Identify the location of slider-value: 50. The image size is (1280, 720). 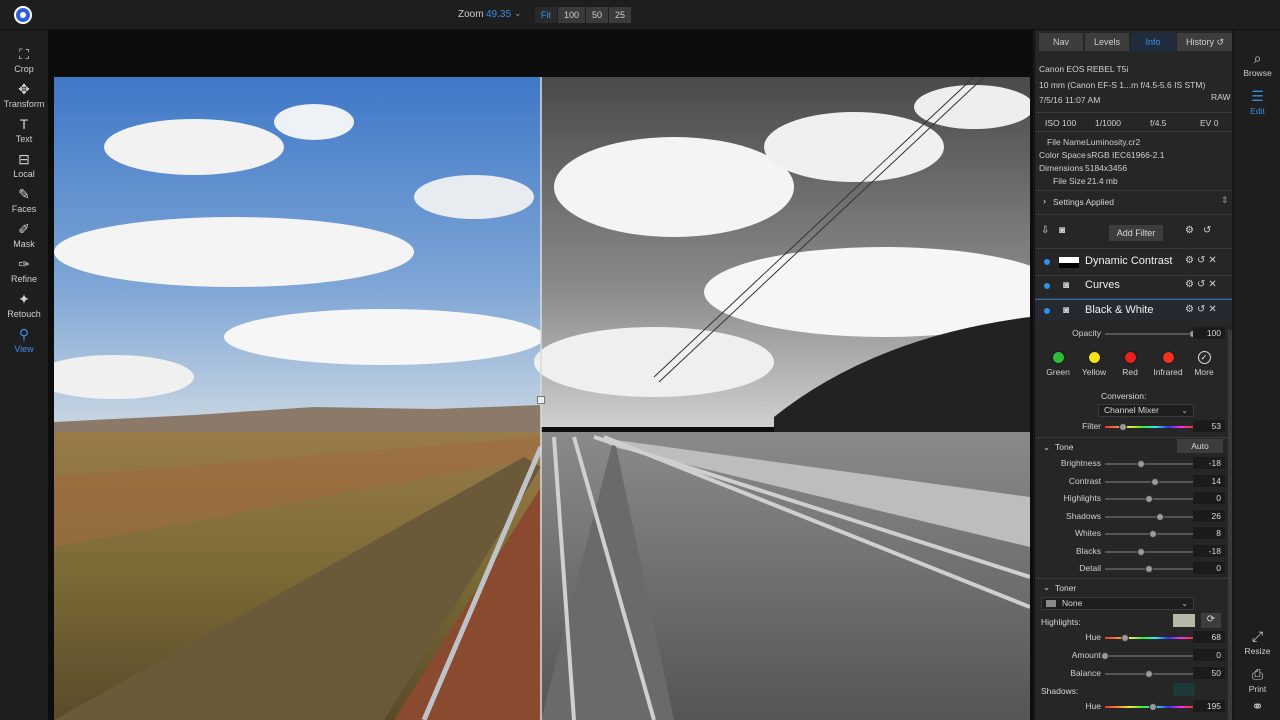
(1209, 673).